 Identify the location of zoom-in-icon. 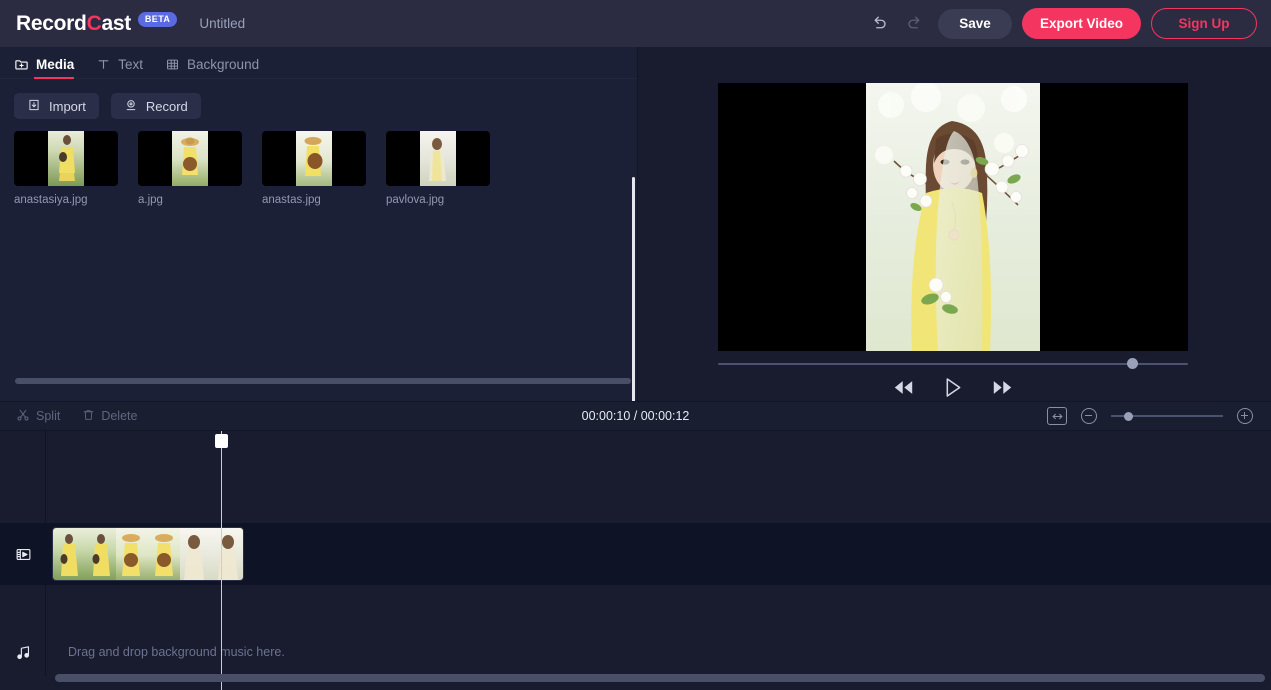
(1245, 416).